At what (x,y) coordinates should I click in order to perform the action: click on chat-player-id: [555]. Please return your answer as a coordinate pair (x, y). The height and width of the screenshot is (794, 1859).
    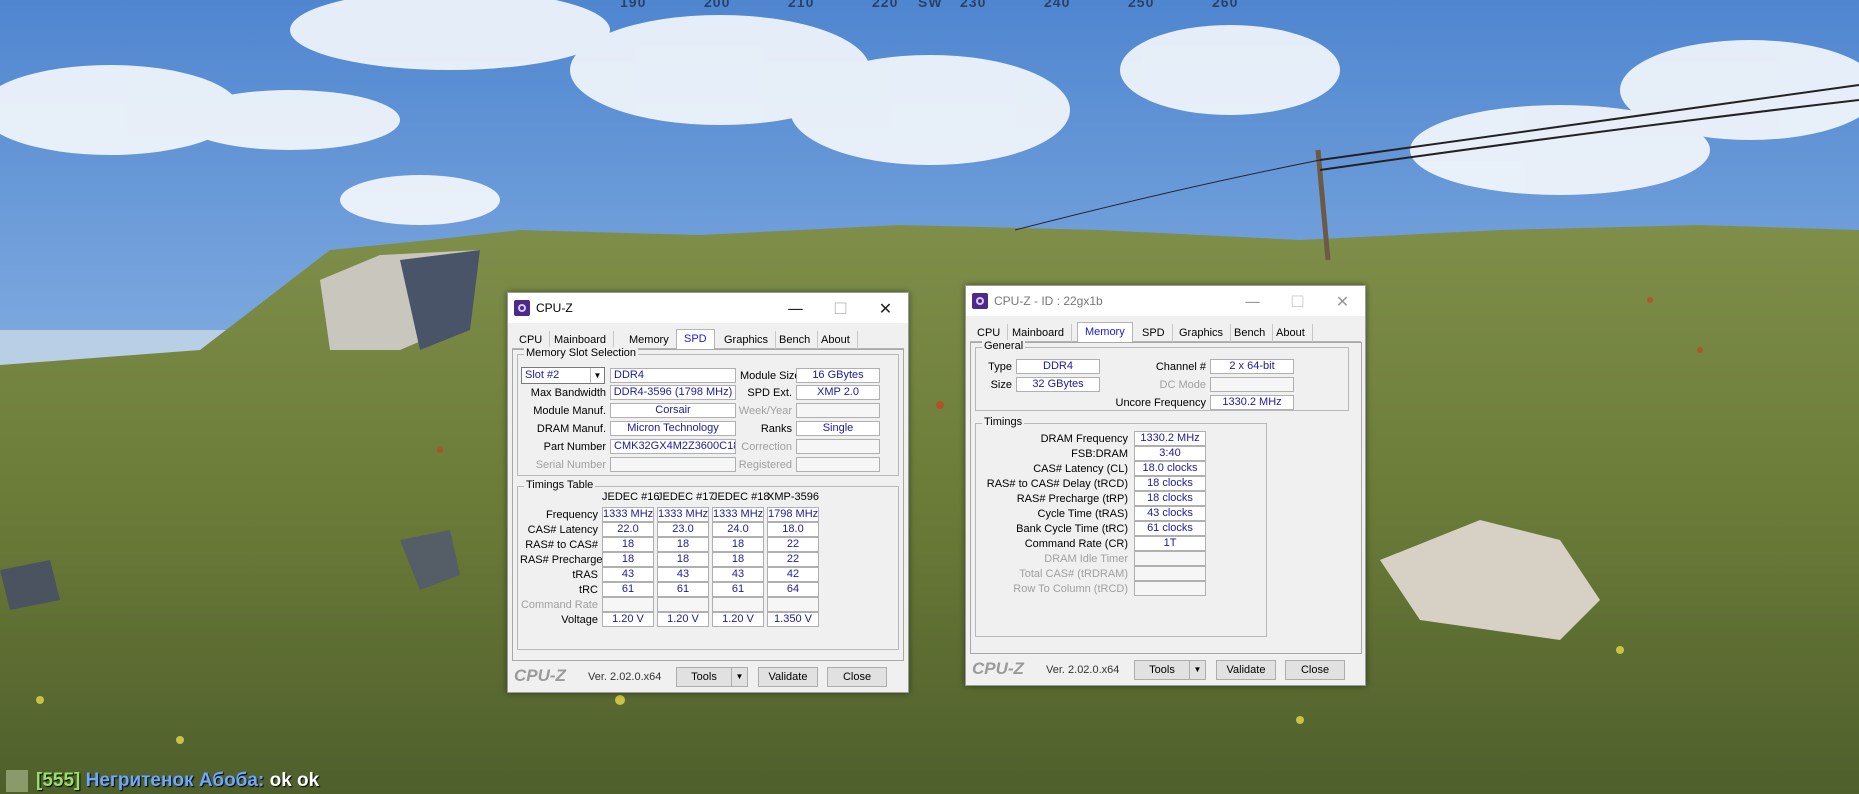
    Looking at the image, I should click on (58, 781).